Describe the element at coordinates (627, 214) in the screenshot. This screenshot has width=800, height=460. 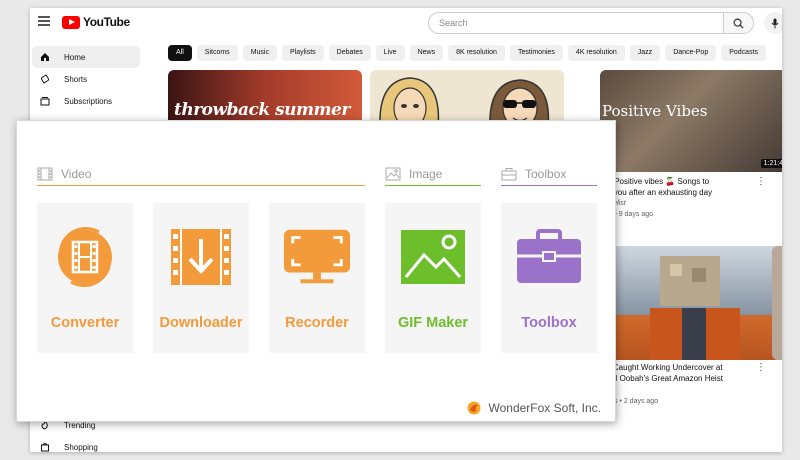
I see `video-stats: ews • 9 days ago` at that location.